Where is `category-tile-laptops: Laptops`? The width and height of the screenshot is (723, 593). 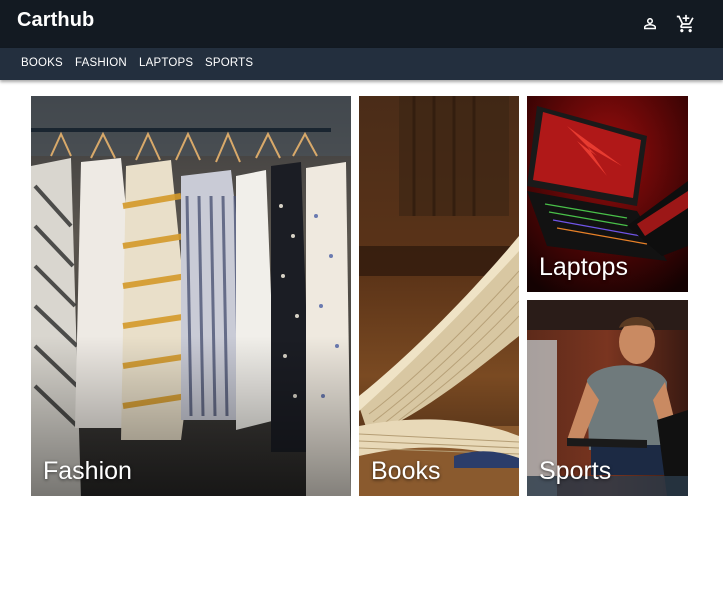 category-tile-laptops: Laptops is located at coordinates (607, 194).